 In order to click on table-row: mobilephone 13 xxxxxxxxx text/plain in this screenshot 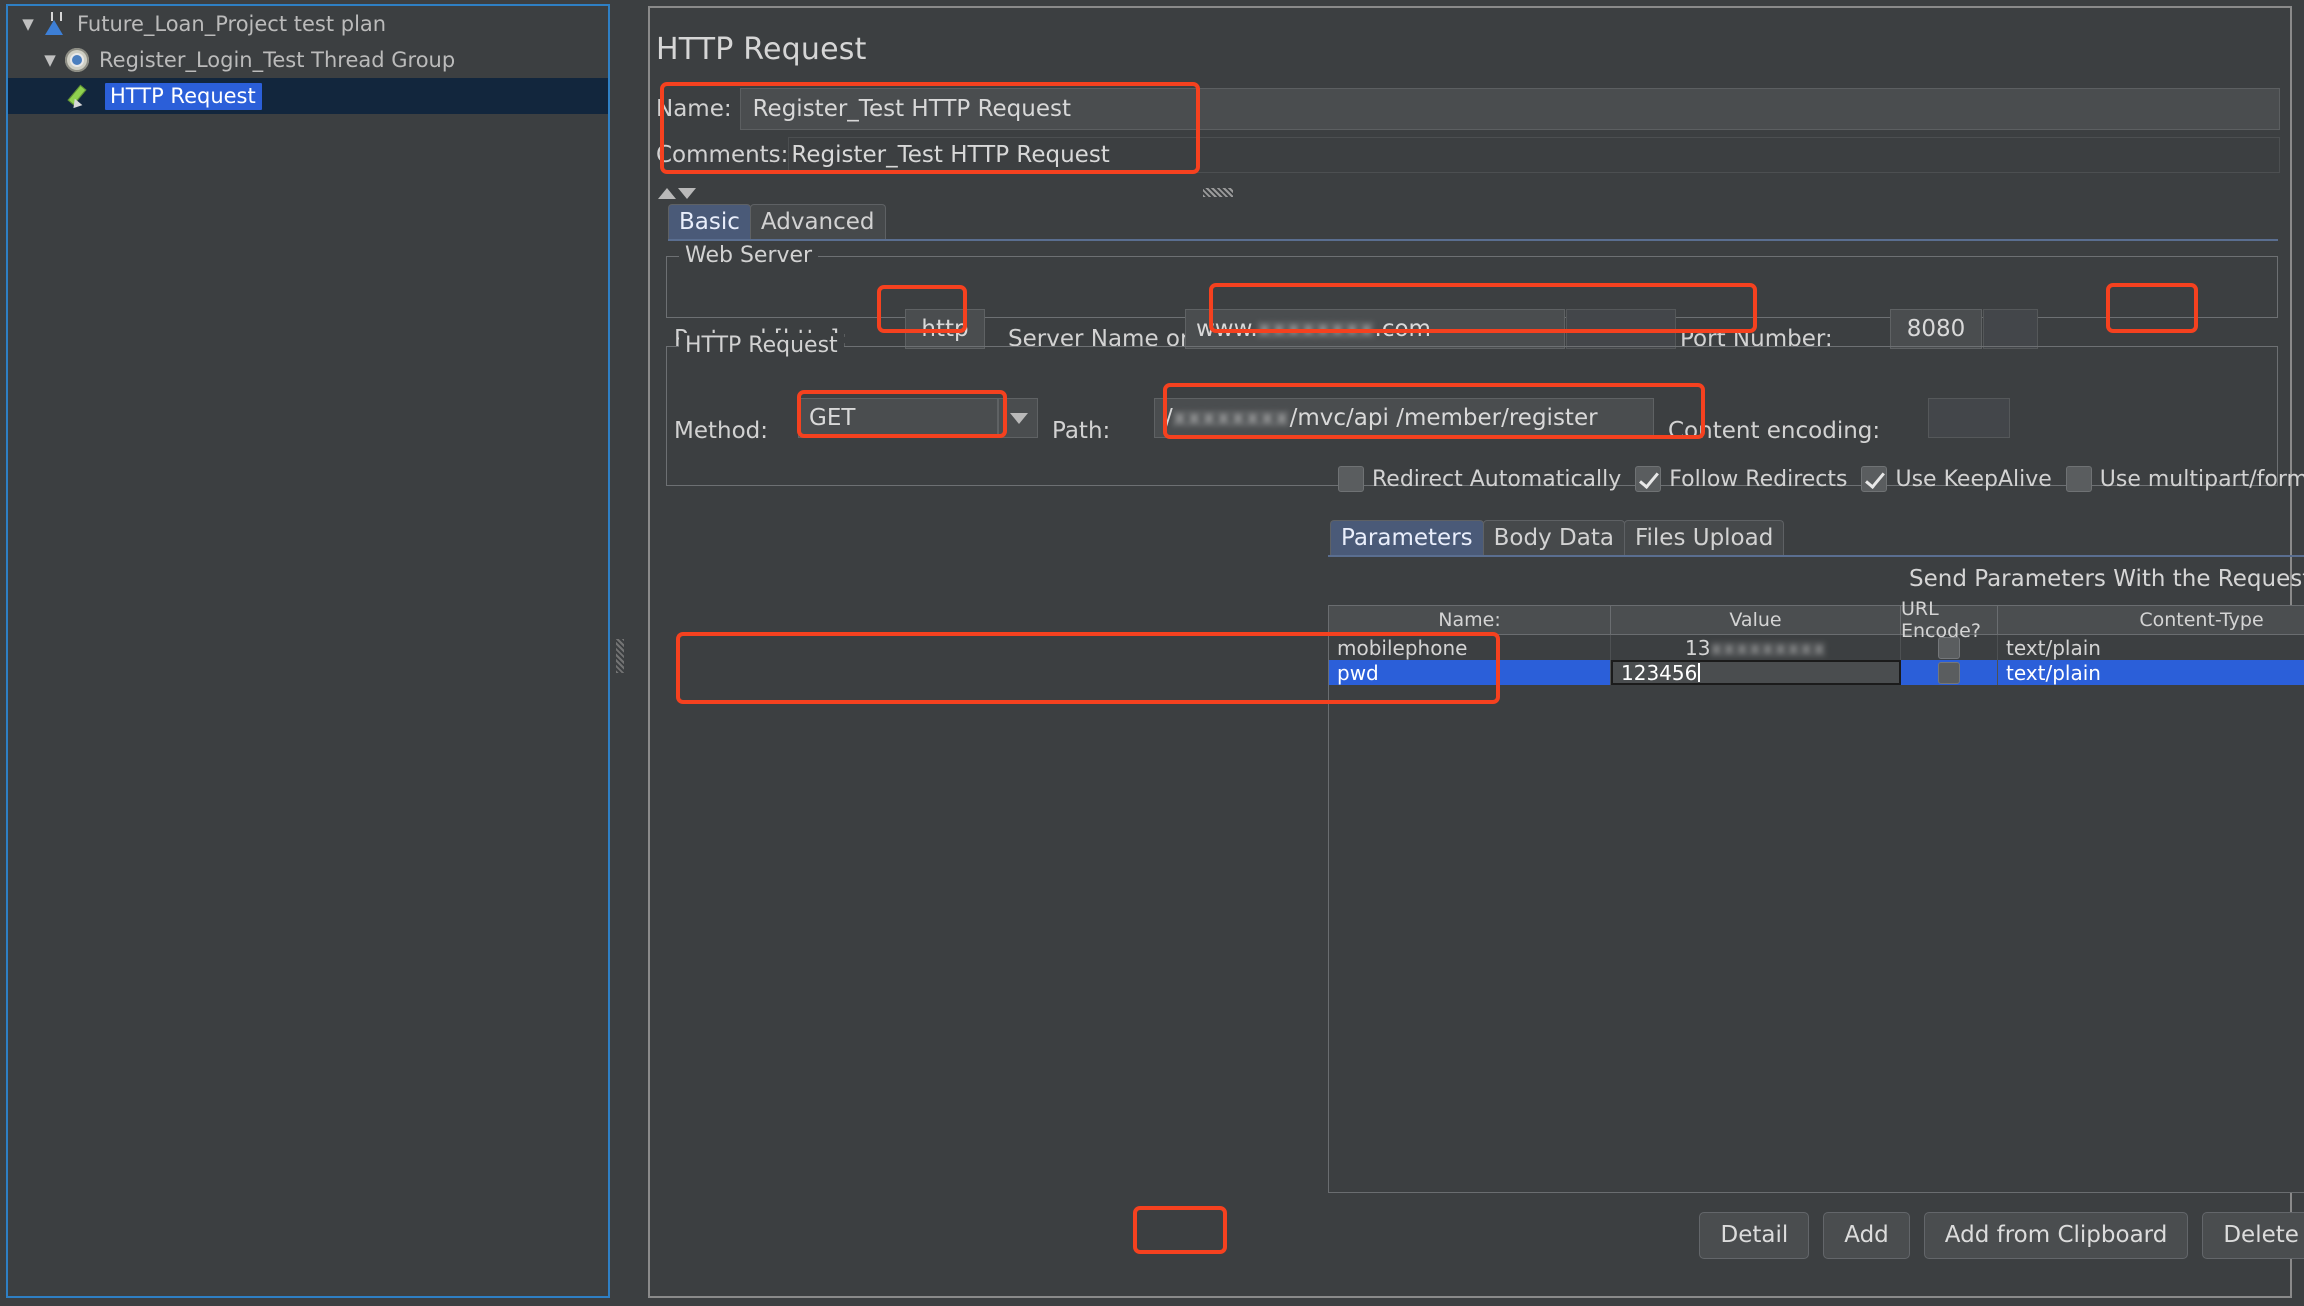, I will do `click(1816, 647)`.